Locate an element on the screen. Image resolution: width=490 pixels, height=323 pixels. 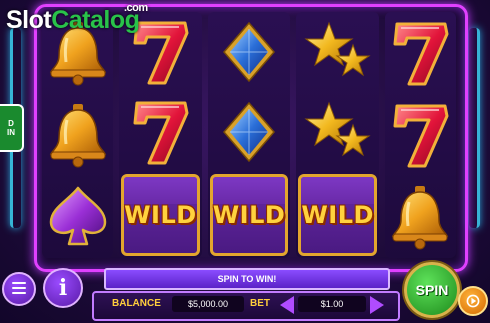
balance-value: $5,000.00 is located at coordinates (208, 304).